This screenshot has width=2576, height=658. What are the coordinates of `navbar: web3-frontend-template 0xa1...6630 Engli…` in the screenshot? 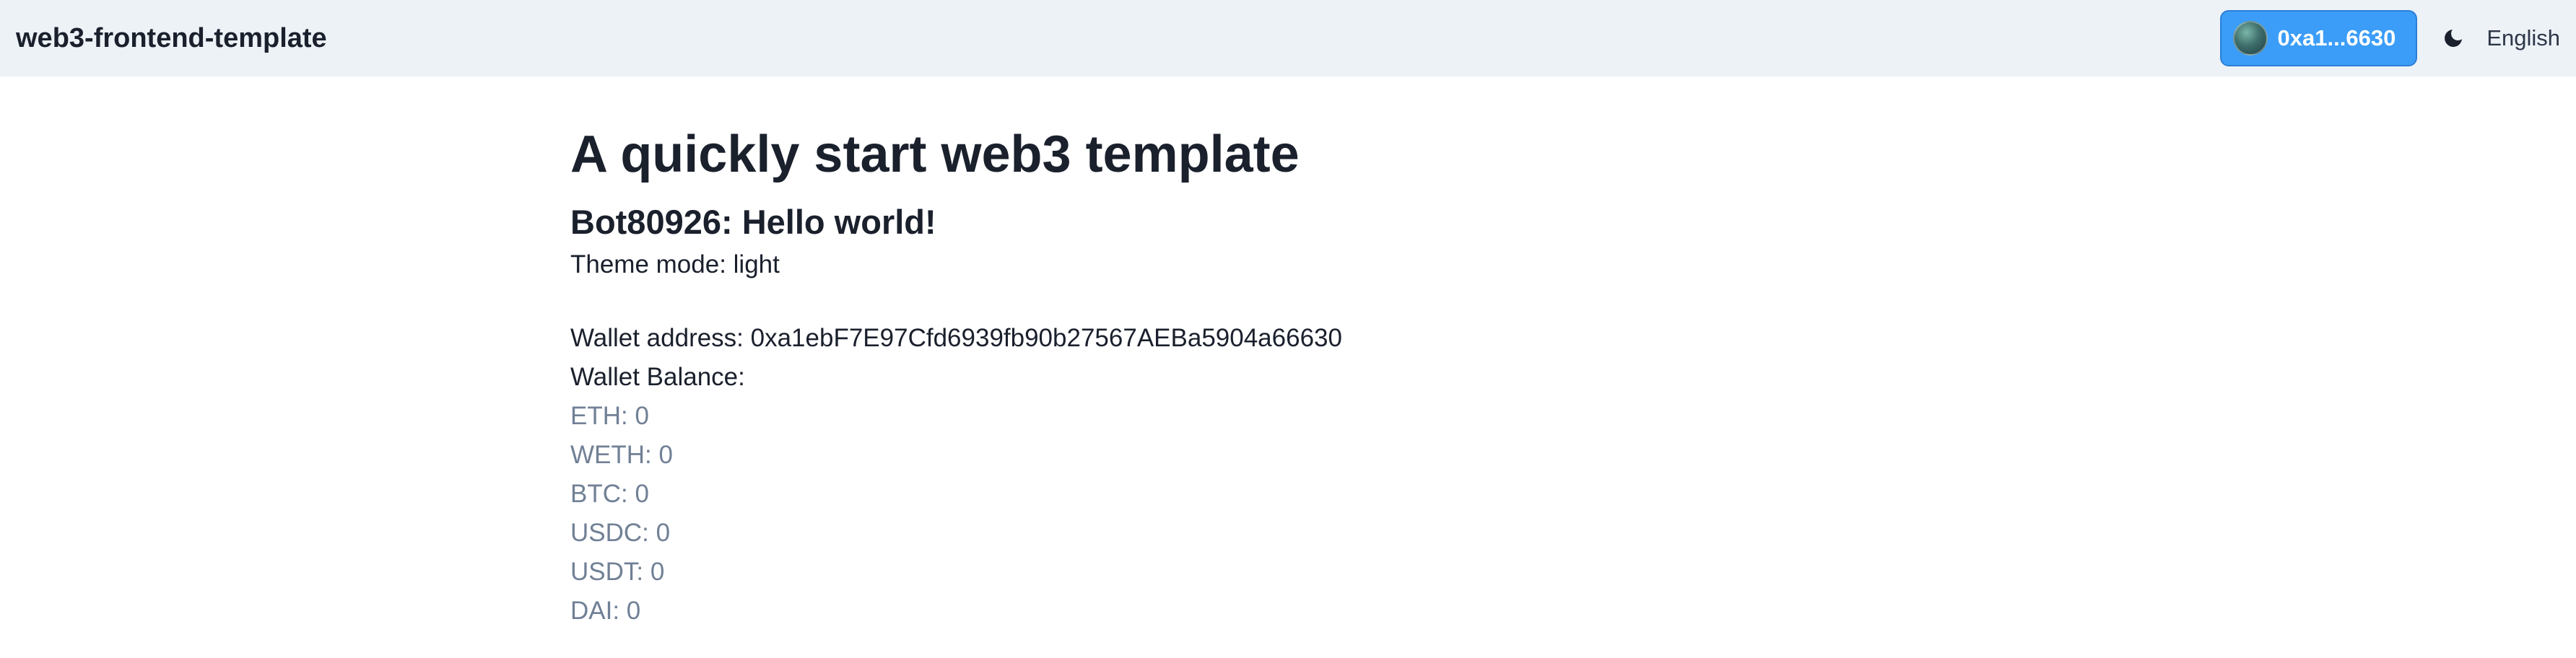 It's located at (1288, 38).